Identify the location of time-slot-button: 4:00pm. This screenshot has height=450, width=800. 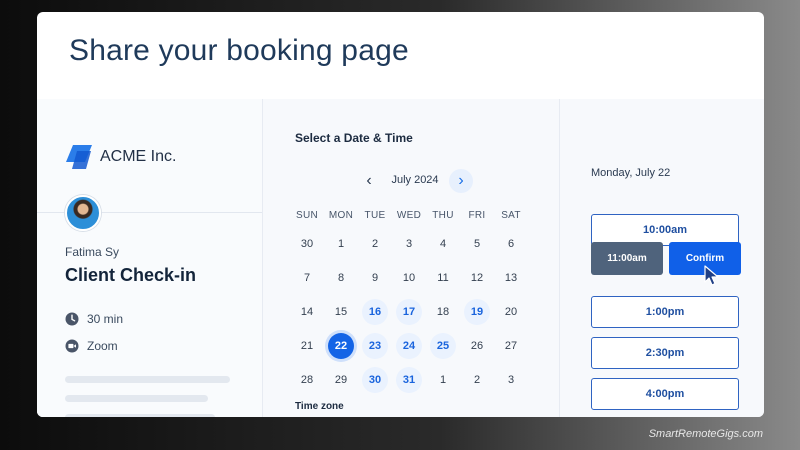
(665, 394).